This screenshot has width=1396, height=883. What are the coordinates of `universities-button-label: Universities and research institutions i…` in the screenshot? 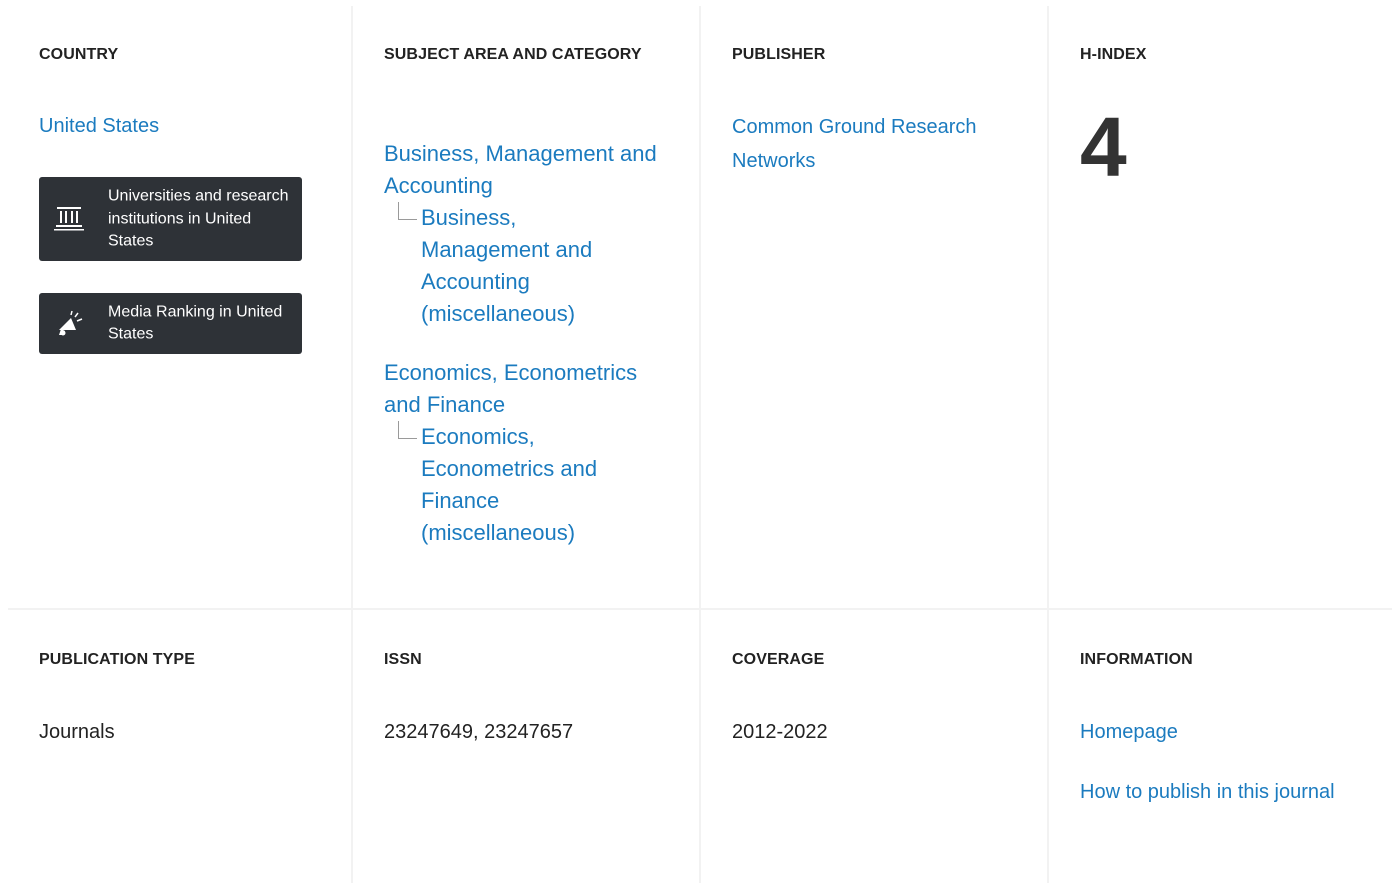 It's located at (198, 218).